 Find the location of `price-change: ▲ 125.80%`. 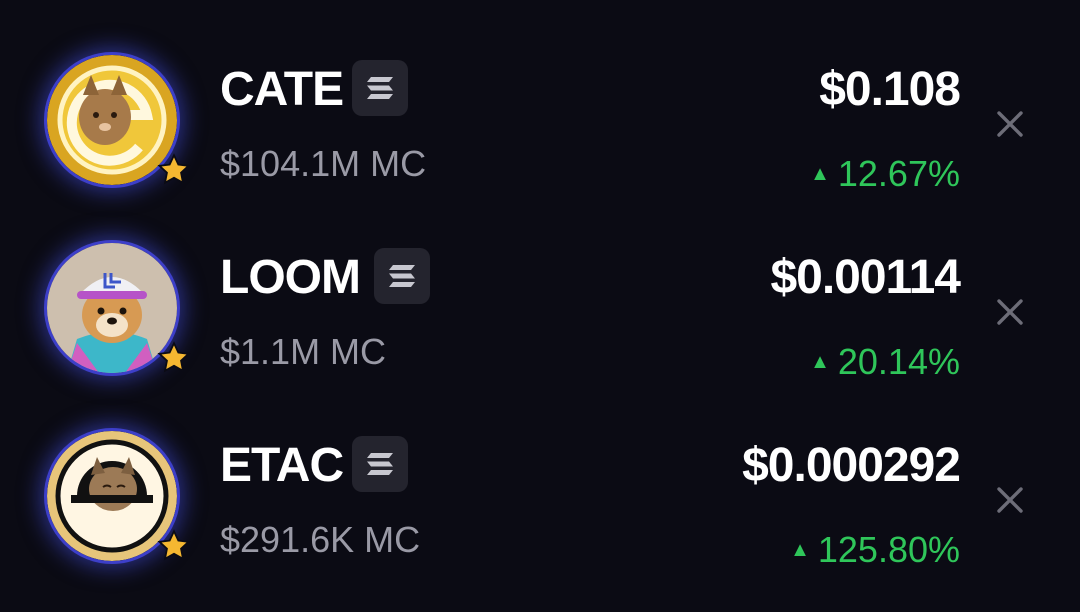

price-change: ▲ 125.80% is located at coordinates (875, 550).